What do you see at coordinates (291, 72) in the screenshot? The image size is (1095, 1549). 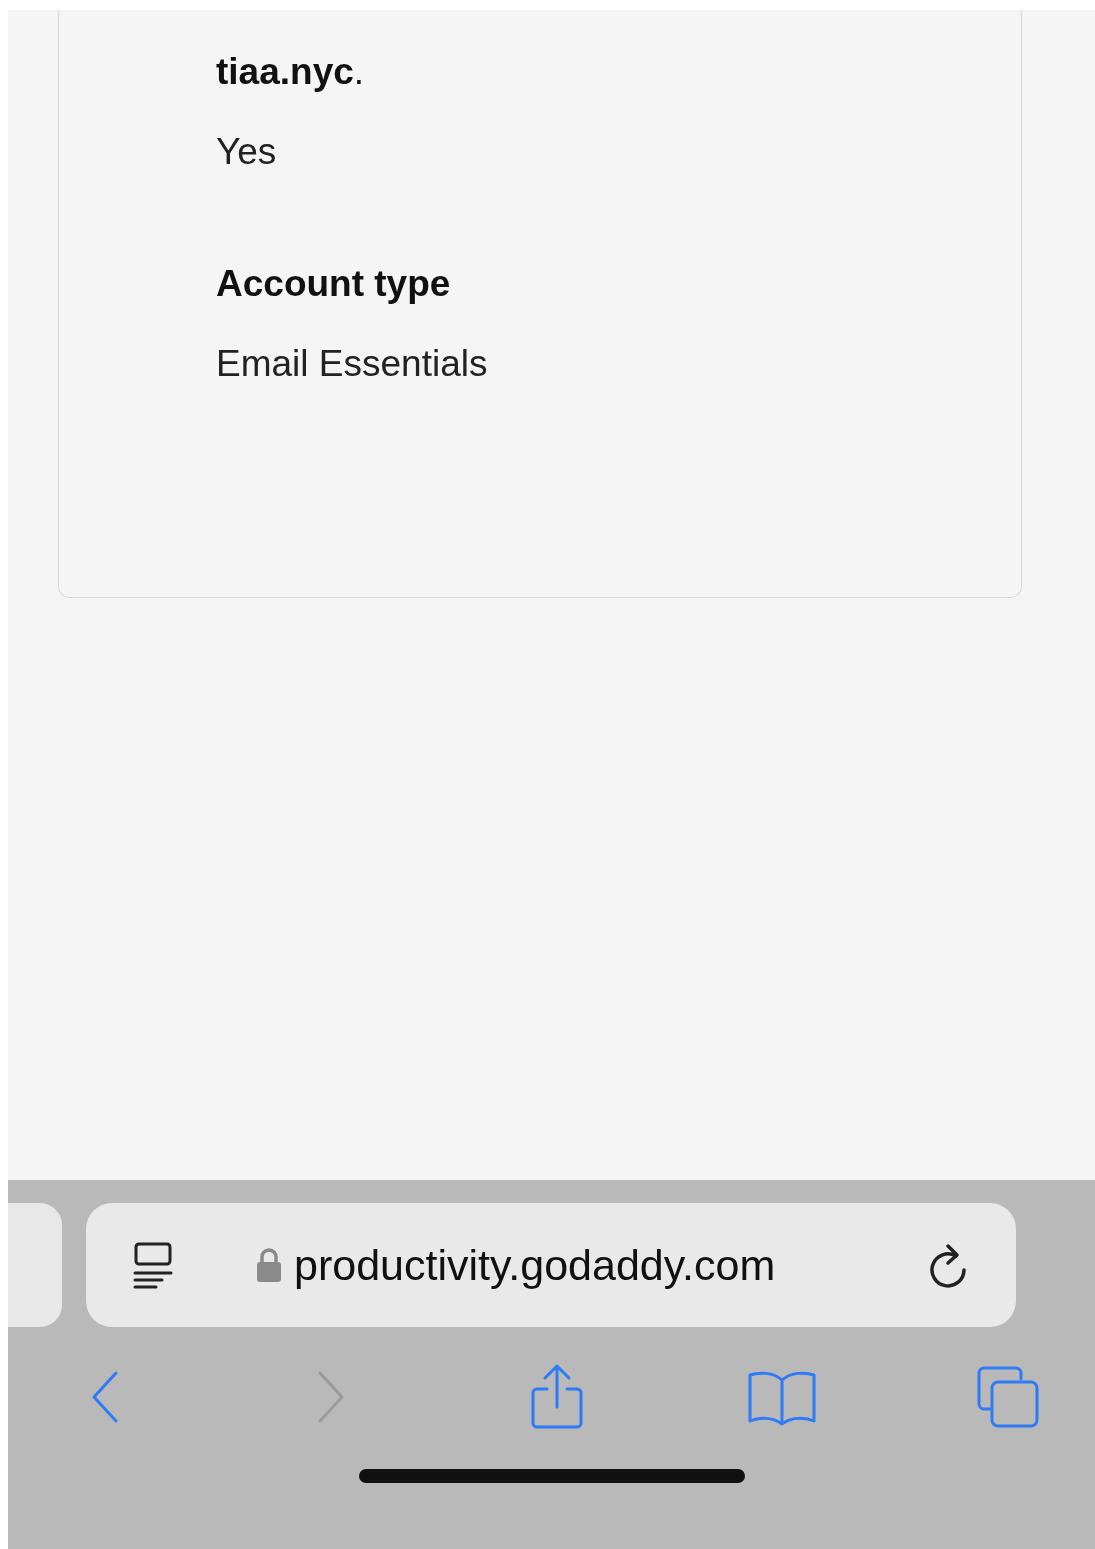 I see `domain-text: tiaa.nyc.` at bounding box center [291, 72].